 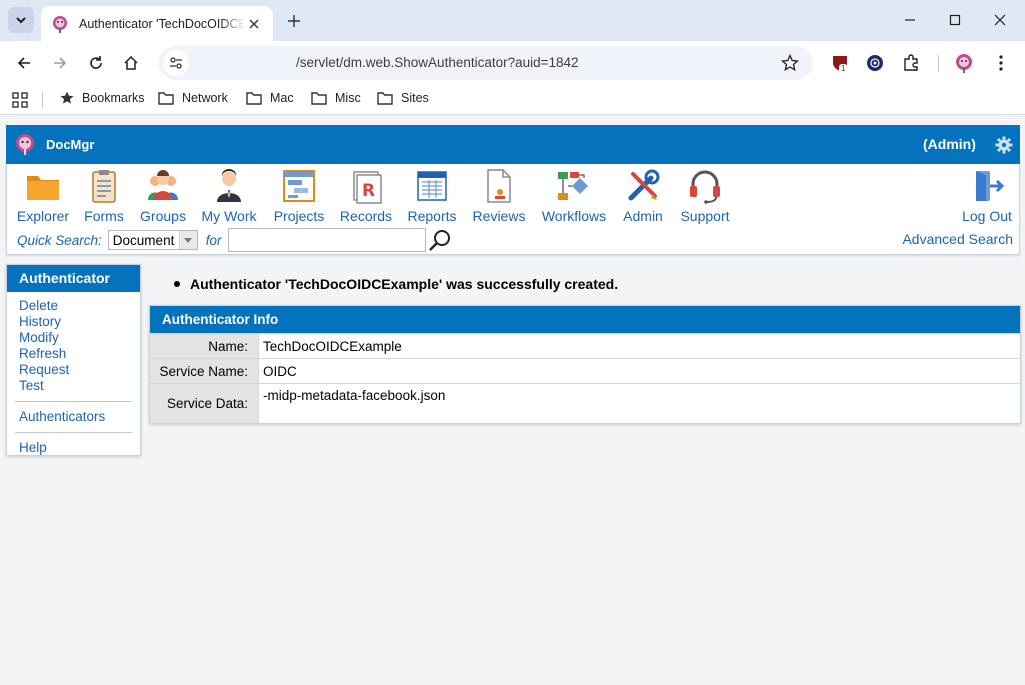 I want to click on bookmark-mac: Mac, so click(x=270, y=98).